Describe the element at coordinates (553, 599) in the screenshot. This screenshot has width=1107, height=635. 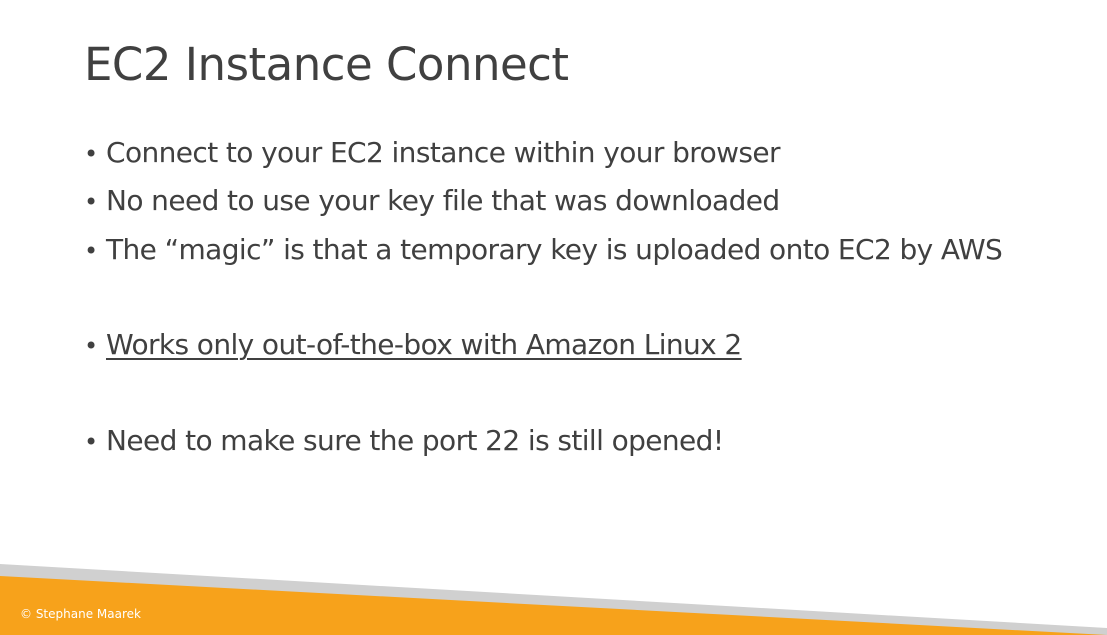
I see `footer-decoration` at that location.